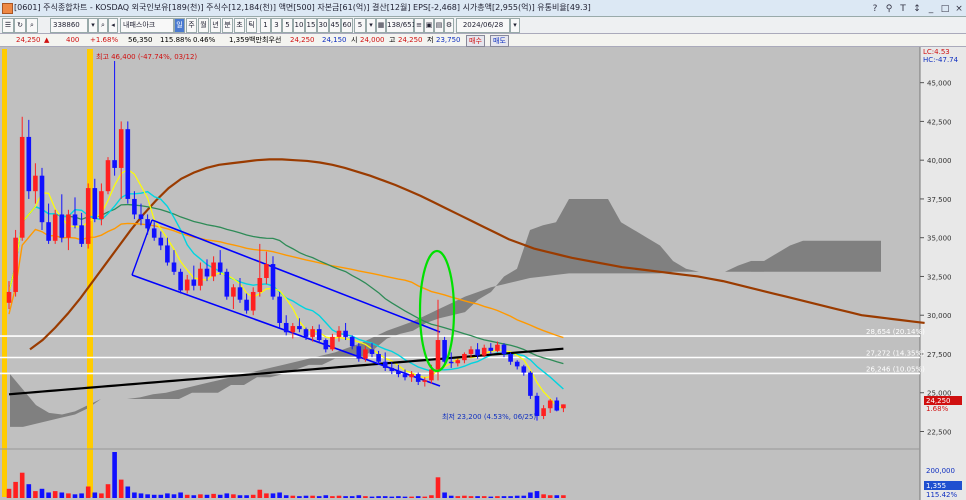  I want to click on sell-button: 매도, so click(499, 41).